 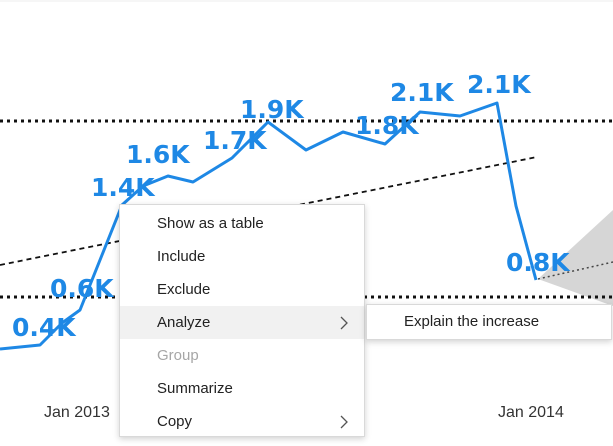 I want to click on menu-item-summarize: Summarize, so click(x=242, y=388).